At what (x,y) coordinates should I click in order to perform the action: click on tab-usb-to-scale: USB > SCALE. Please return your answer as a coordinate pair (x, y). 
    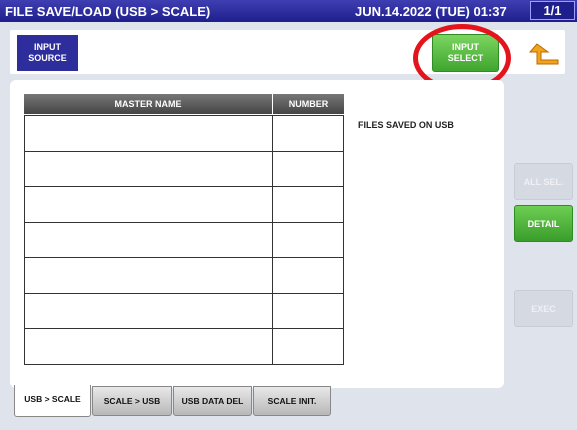
    Looking at the image, I should click on (52, 401).